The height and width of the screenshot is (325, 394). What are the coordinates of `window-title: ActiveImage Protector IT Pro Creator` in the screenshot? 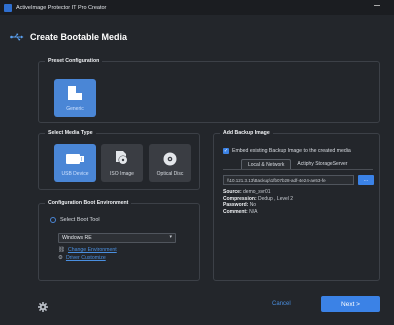 It's located at (61, 7).